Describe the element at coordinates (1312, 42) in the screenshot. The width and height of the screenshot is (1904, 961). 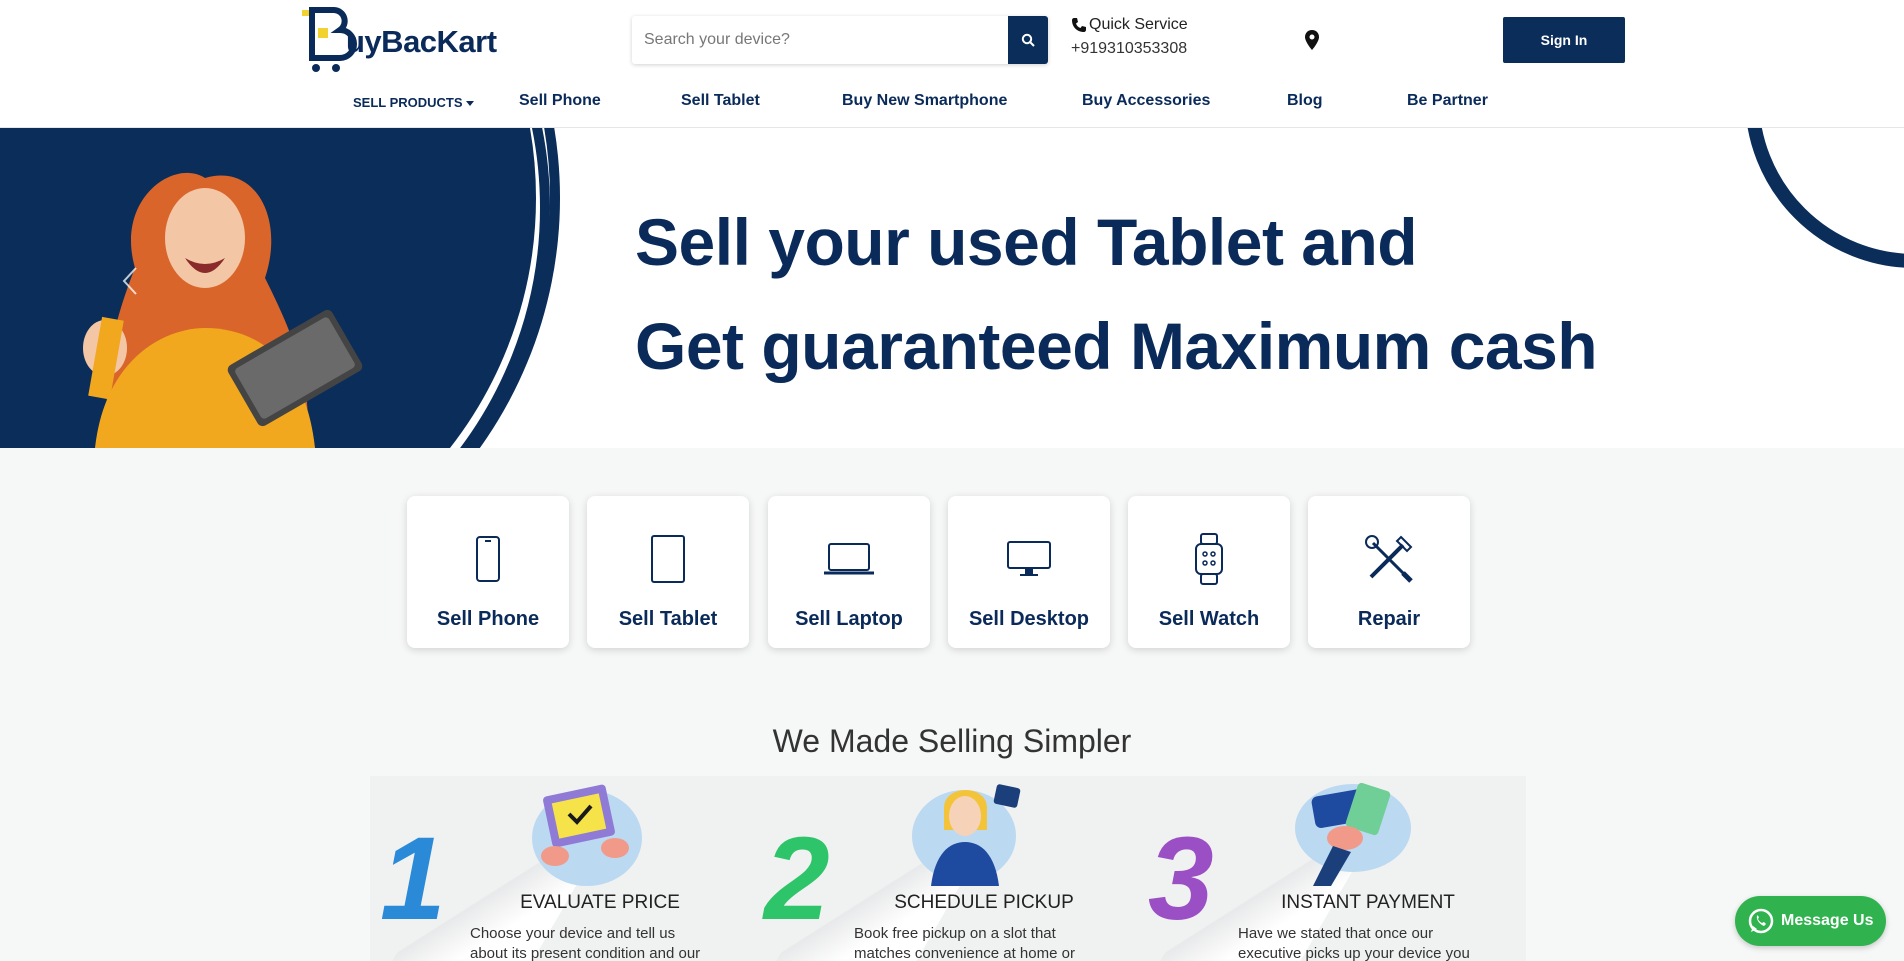
I see `location-icon` at that location.